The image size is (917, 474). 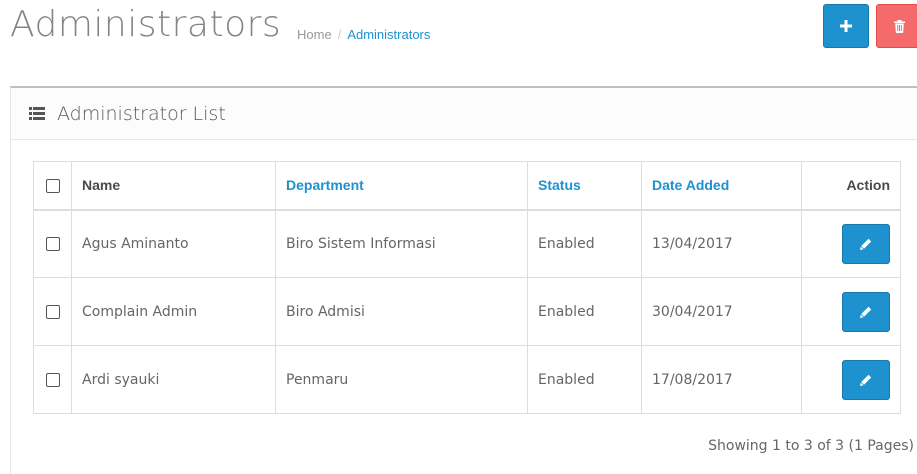 I want to click on column-header-name: Name, so click(x=173, y=186).